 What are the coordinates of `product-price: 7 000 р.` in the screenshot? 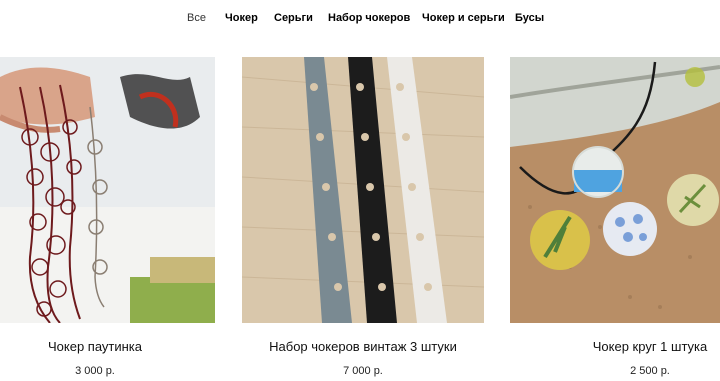 It's located at (363, 371).